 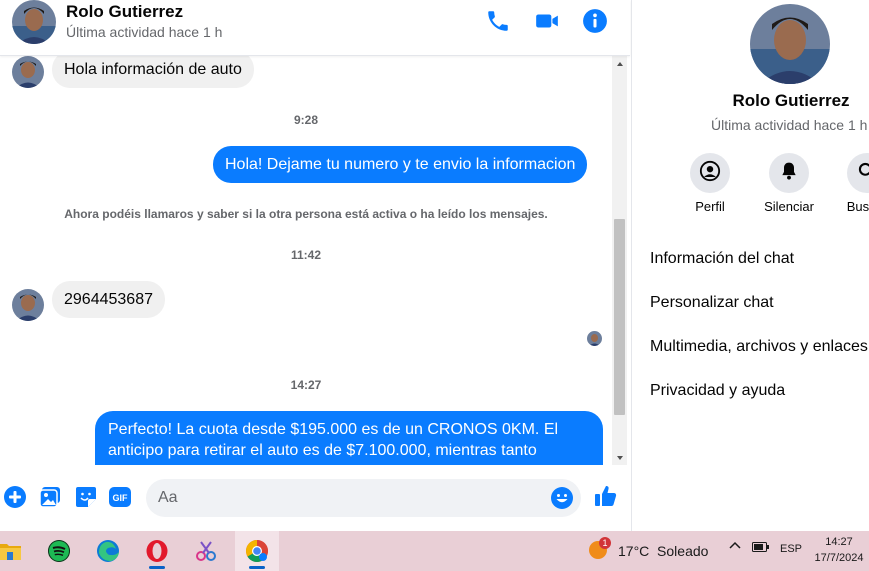 I want to click on menu-media-files-links: Multimedia, archivos y enlaces, so click(x=759, y=347).